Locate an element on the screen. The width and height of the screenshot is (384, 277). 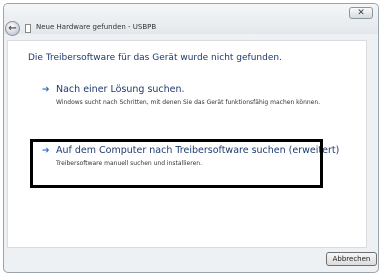
window-title: Neue Hardware gefunden - USBPB is located at coordinates (96, 27).